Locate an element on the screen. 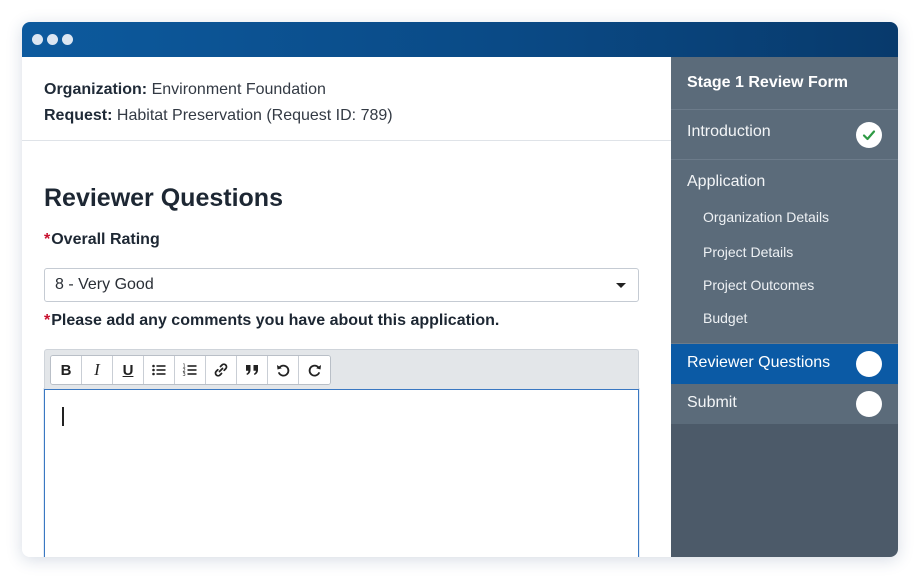  overall-rating-value: 8 - Very Good is located at coordinates (104, 284).